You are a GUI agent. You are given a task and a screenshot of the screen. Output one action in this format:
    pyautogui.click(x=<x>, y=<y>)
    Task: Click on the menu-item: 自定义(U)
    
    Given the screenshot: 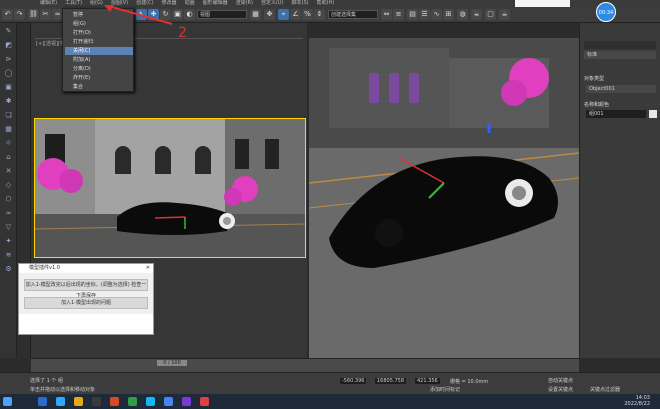 What is the action you would take?
    pyautogui.click(x=272, y=3)
    